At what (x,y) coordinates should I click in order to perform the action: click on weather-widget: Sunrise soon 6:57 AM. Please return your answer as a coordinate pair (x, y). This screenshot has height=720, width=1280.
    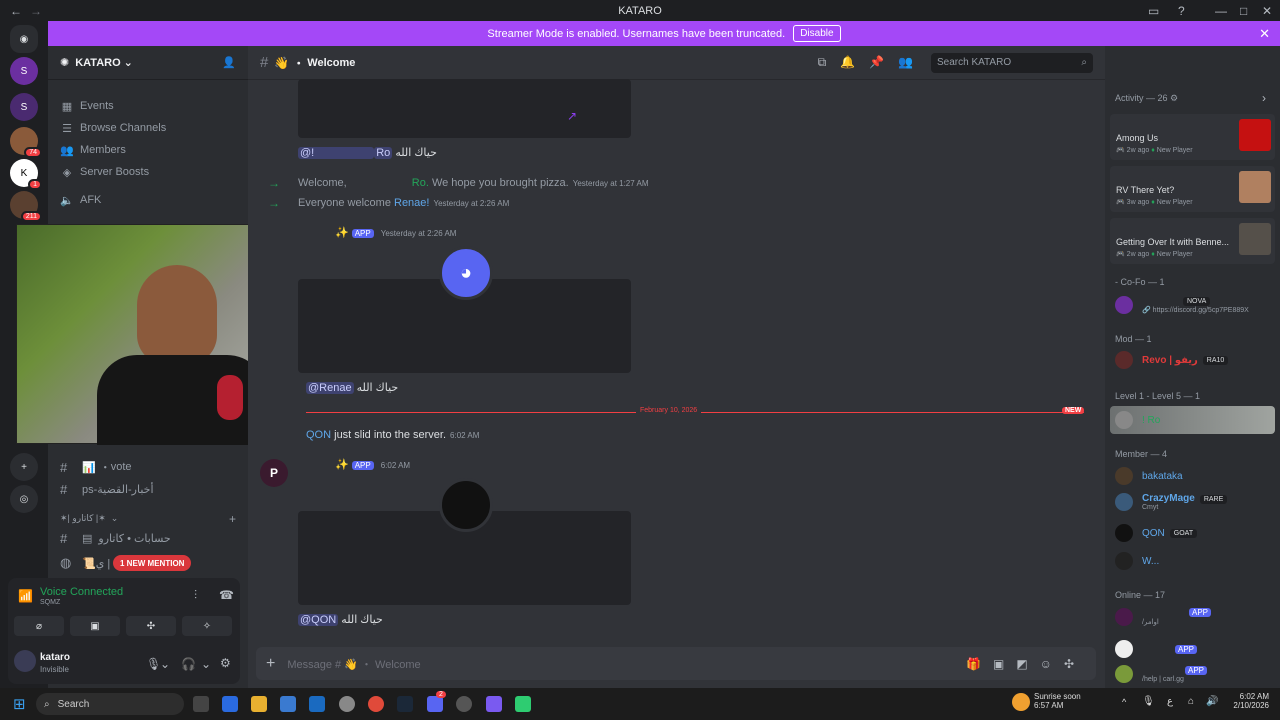
    Looking at the image, I should click on (1057, 701).